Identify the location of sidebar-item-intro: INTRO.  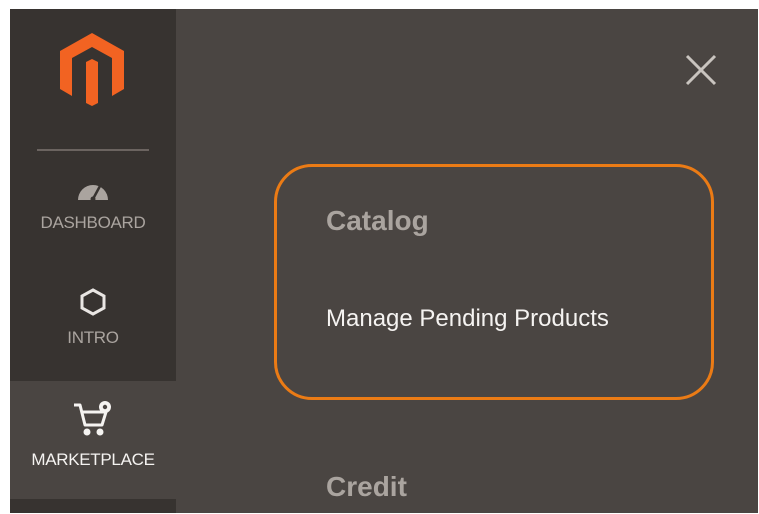
(93, 335).